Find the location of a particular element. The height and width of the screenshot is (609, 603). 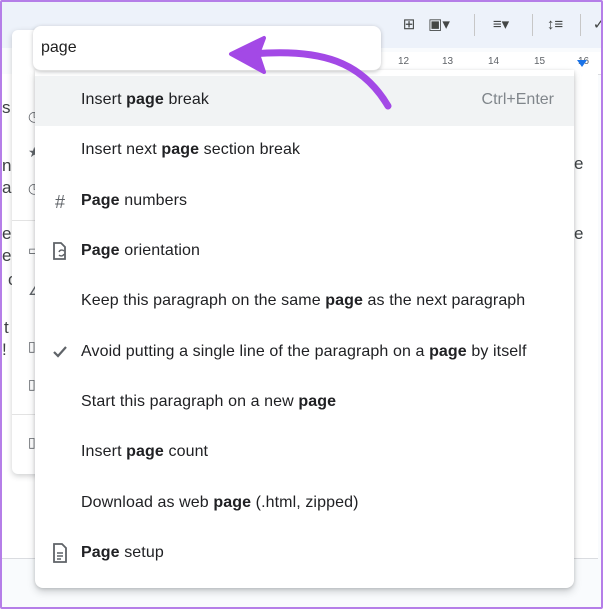

menu-item-label: Page setup is located at coordinates (122, 552).